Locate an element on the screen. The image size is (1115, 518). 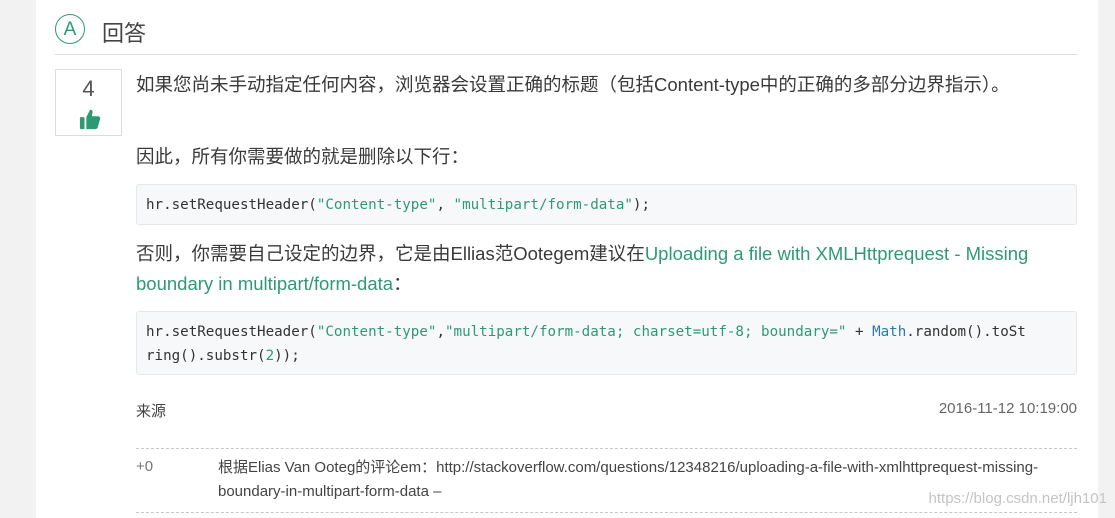
source-label: 来源 is located at coordinates (151, 410).